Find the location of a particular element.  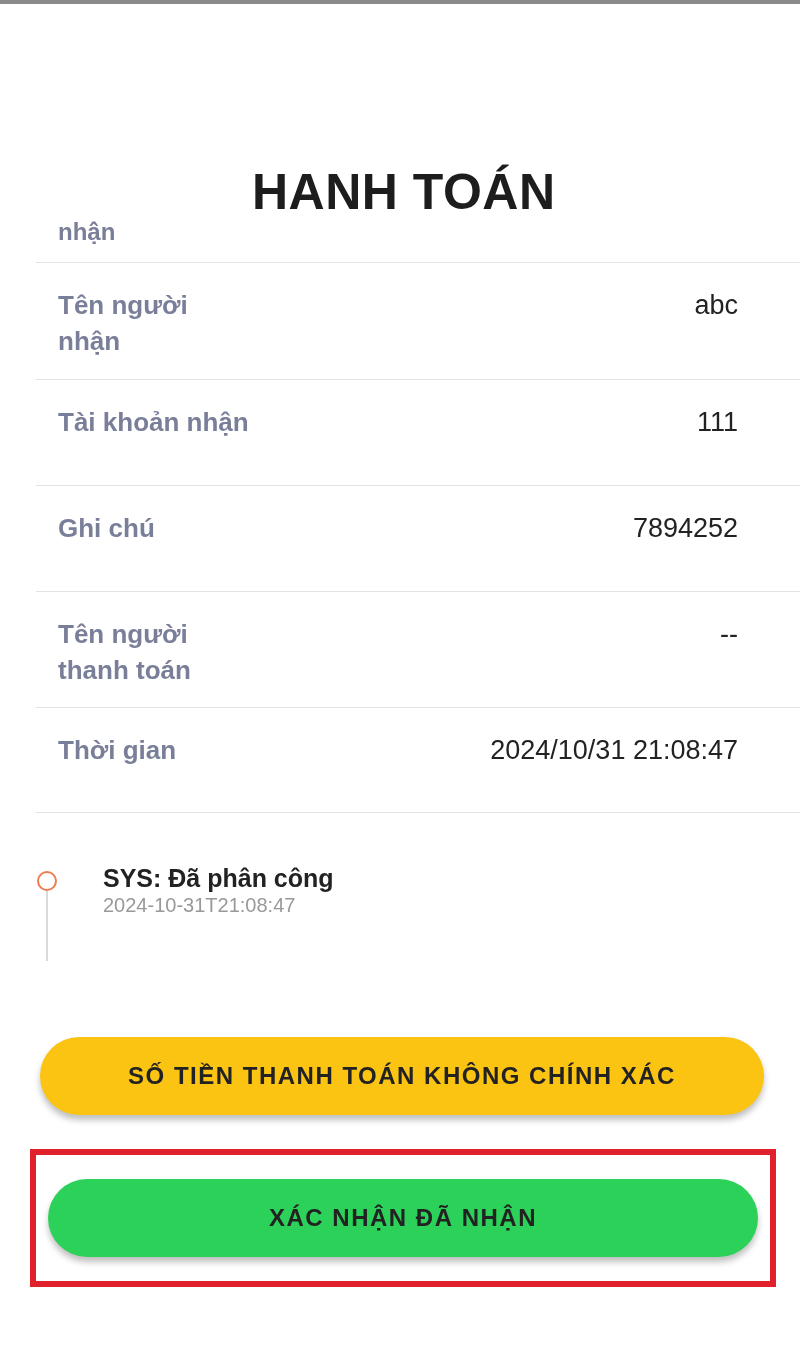

confirm-button: XÁC NHẬN ĐÃ NHẬN is located at coordinates (403, 1218).